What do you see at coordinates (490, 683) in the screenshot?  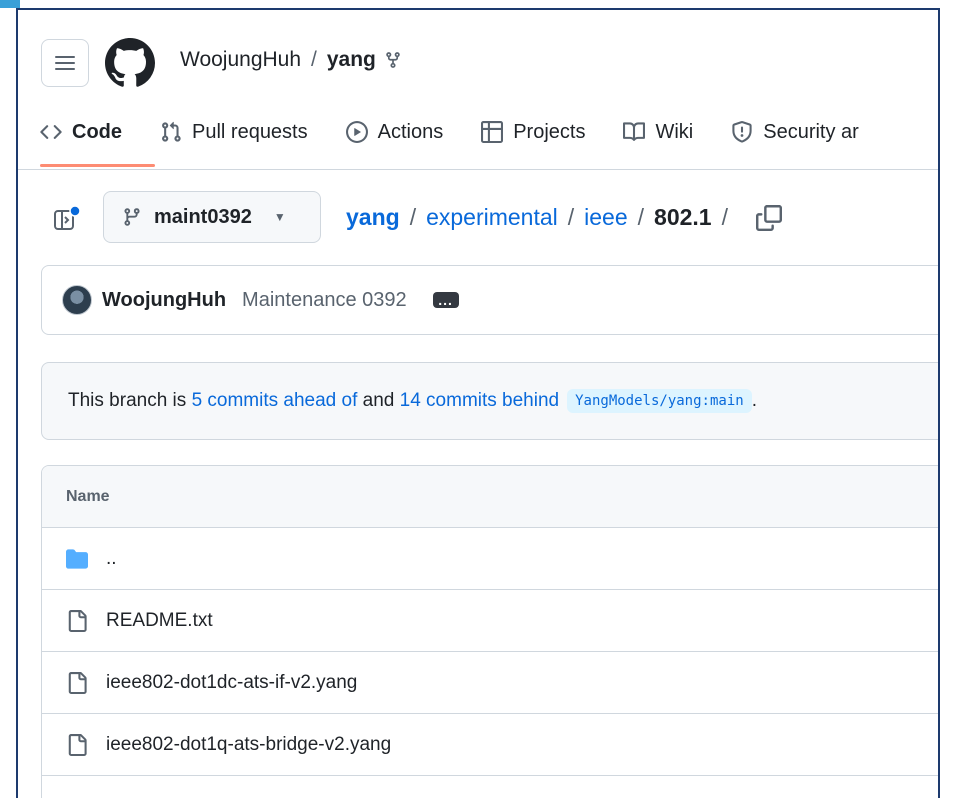 I see `table-row: ieee802-dot1dc-ats-if-v2.yang` at bounding box center [490, 683].